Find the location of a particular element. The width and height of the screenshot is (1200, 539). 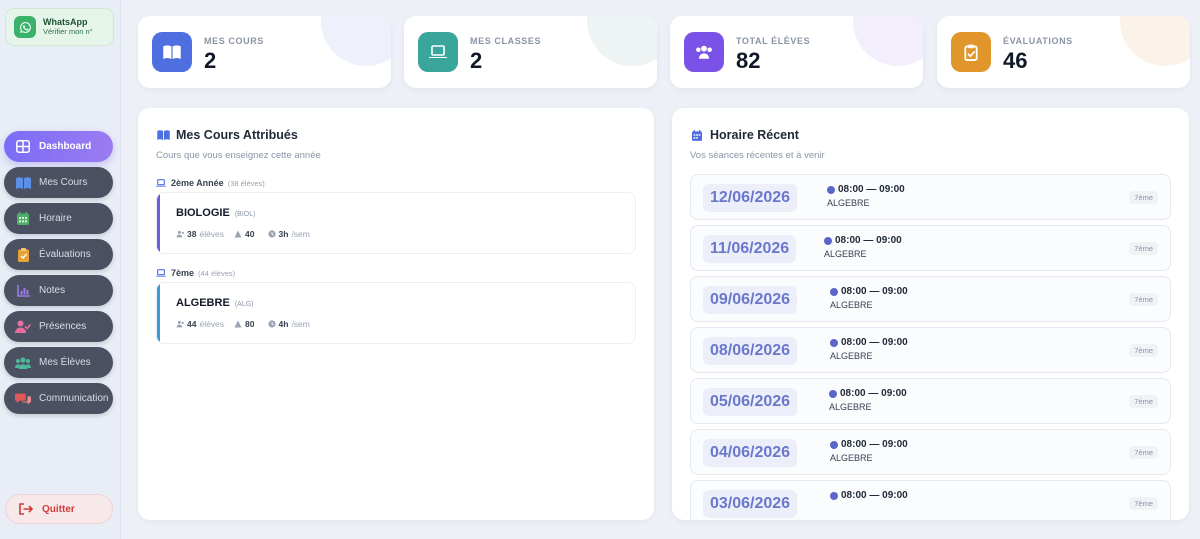

stat-label: TOTAL ÉLÈVES is located at coordinates (773, 41).